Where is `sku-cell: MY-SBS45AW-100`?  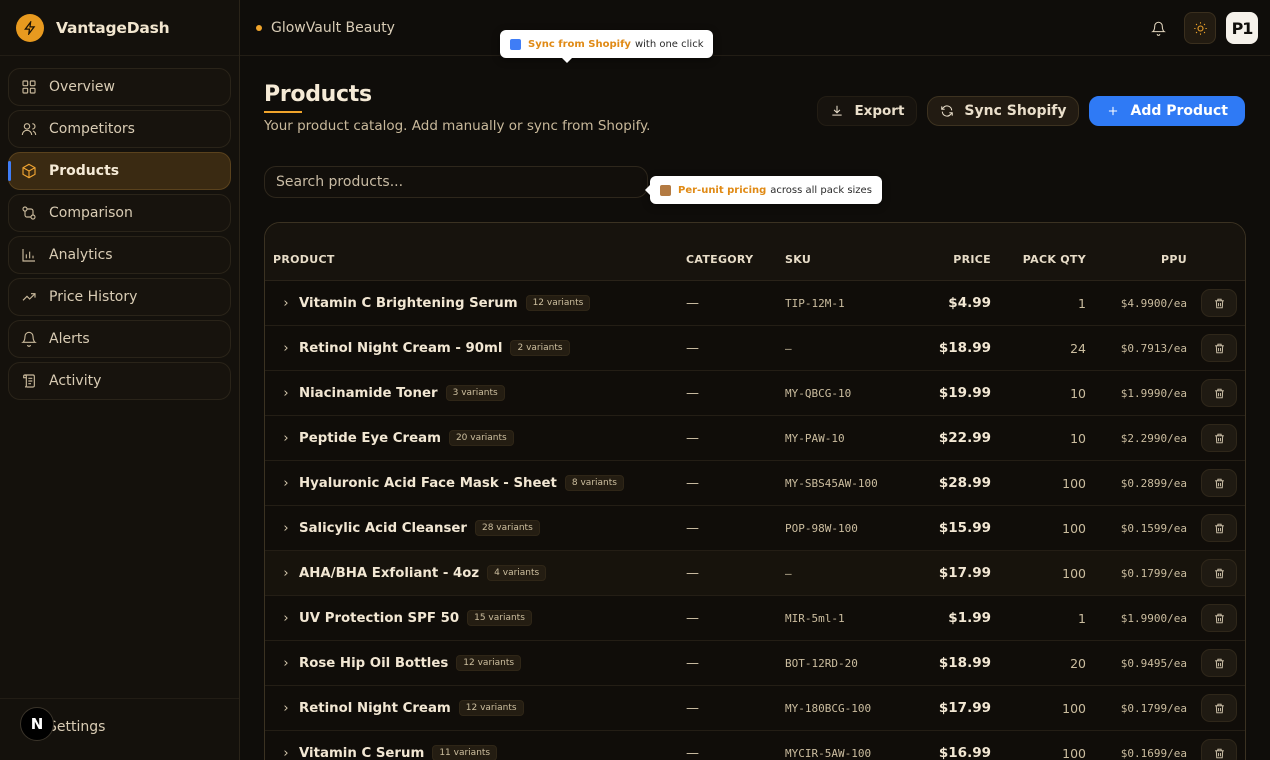 sku-cell: MY-SBS45AW-100 is located at coordinates (831, 483).